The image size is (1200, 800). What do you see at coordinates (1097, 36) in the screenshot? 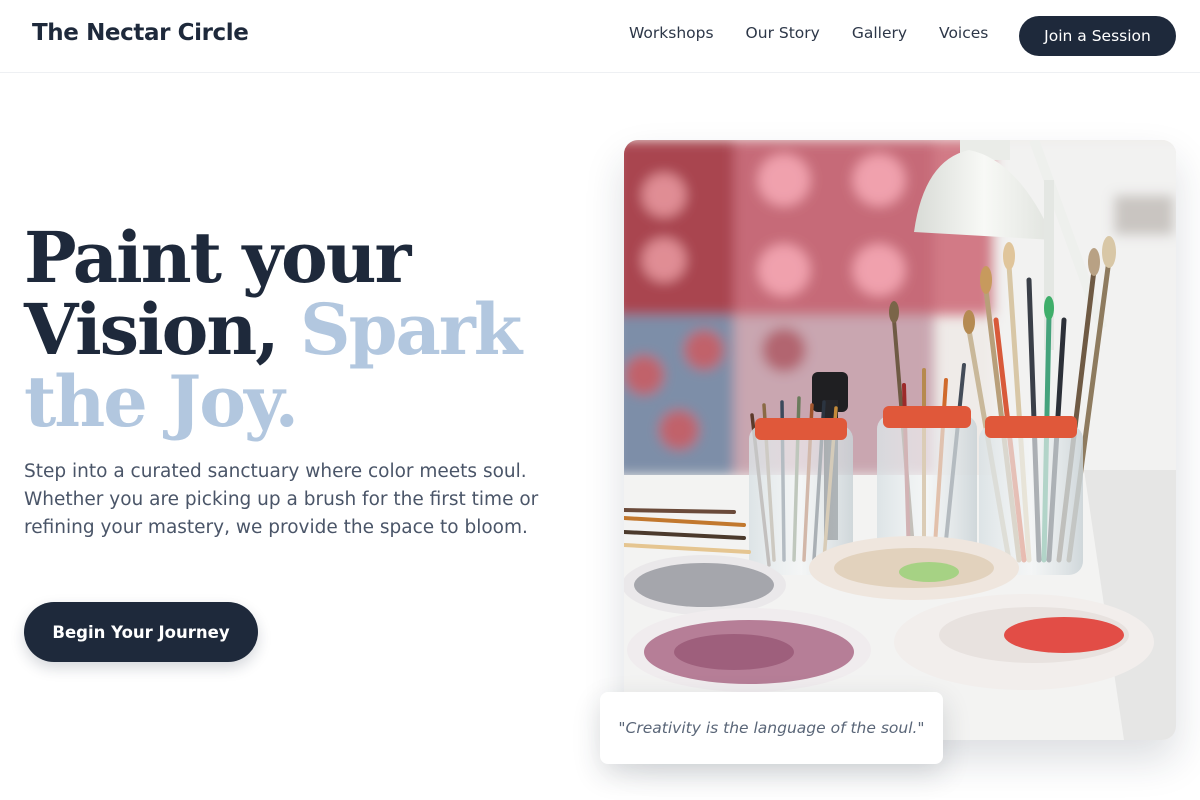
I see `join-session-button: Join a Session` at bounding box center [1097, 36].